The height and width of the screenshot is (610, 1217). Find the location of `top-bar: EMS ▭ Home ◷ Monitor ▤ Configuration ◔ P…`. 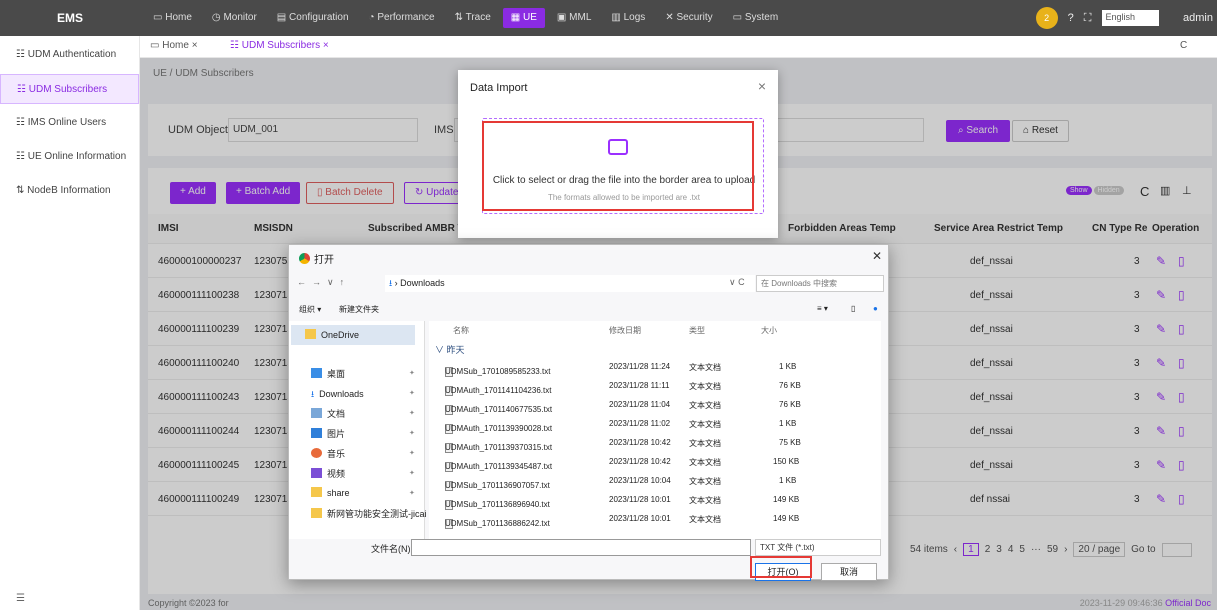

top-bar: EMS ▭ Home ◷ Monitor ▤ Configuration ◔ P… is located at coordinates (608, 18).